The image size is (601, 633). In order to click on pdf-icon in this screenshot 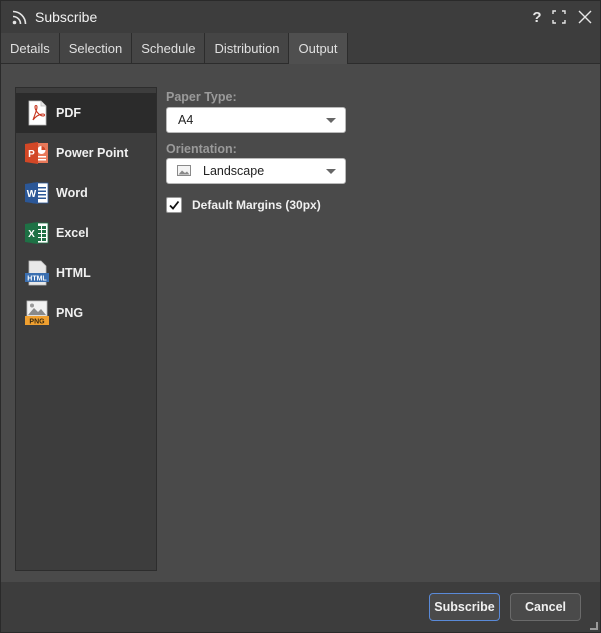, I will do `click(37, 113)`.